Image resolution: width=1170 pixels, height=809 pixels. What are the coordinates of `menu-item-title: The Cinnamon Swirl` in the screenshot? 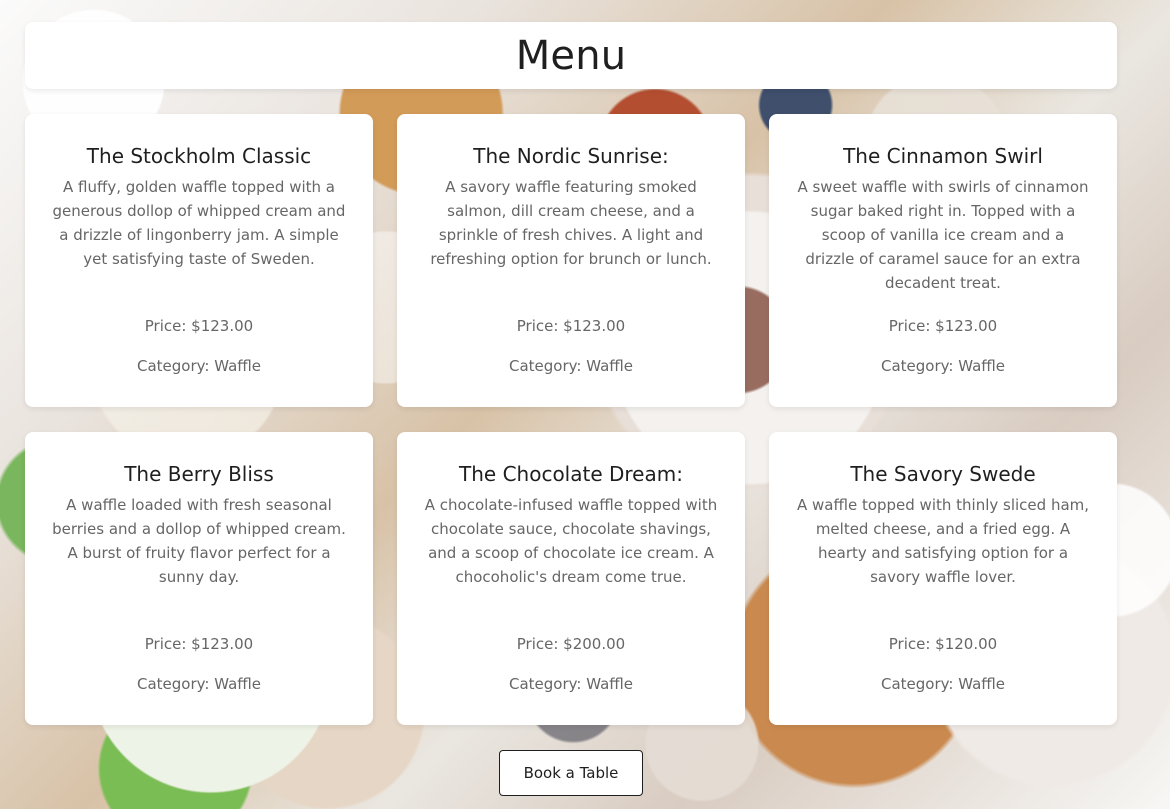 It's located at (943, 156).